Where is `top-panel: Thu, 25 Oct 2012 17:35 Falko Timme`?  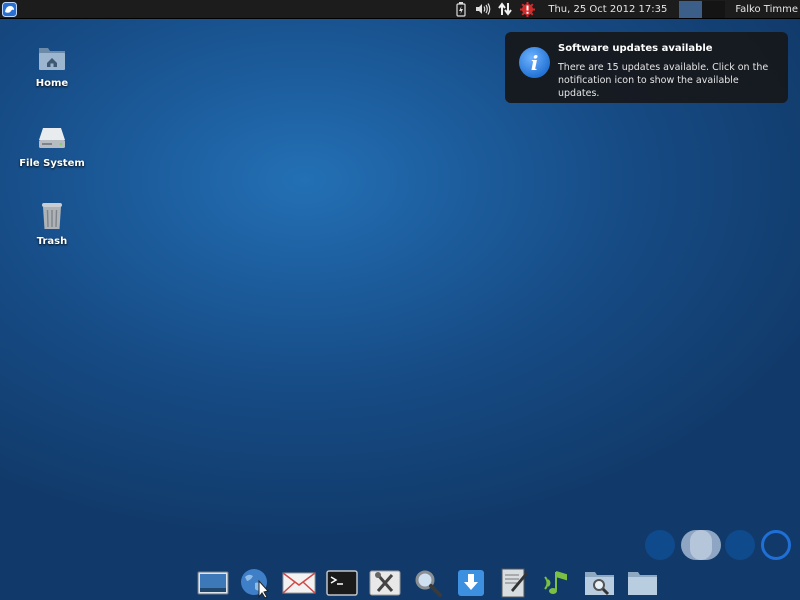
top-panel: Thu, 25 Oct 2012 17:35 Falko Timme is located at coordinates (400, 9).